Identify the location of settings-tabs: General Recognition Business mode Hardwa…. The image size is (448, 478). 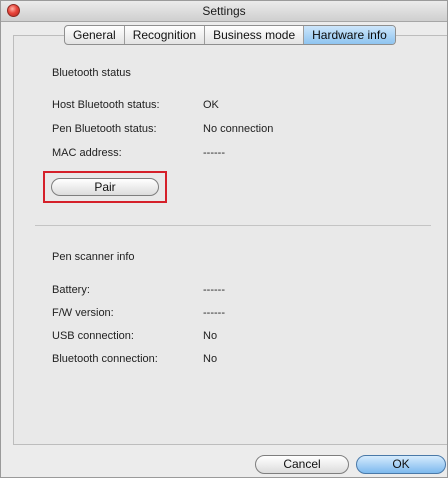
(230, 35).